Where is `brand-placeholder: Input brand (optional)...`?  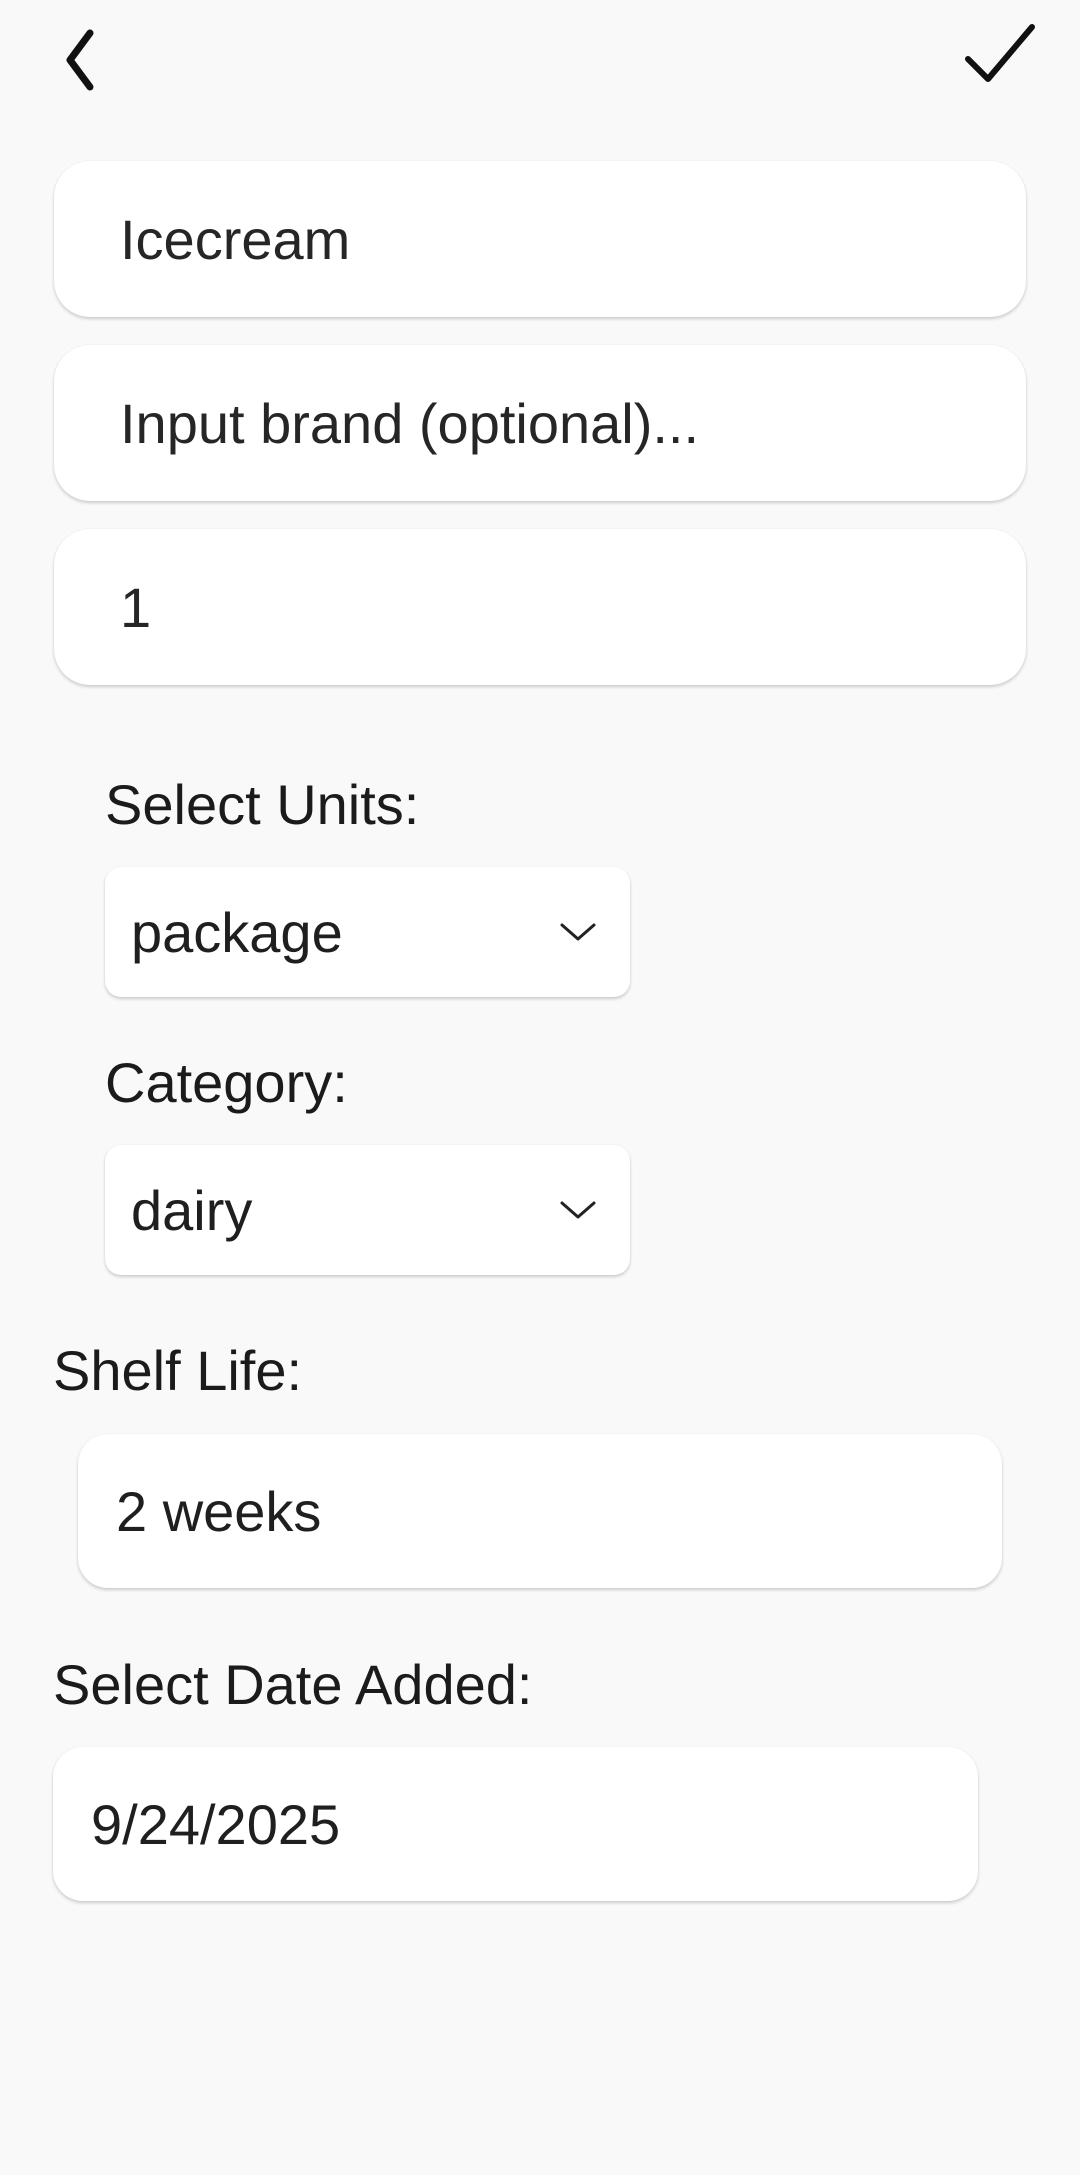
brand-placeholder: Input brand (optional)... is located at coordinates (410, 423).